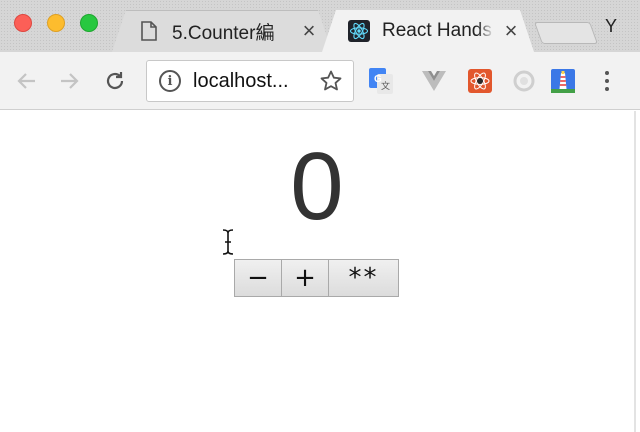  Describe the element at coordinates (607, 81) in the screenshot. I see `browser-menu-icon` at that location.